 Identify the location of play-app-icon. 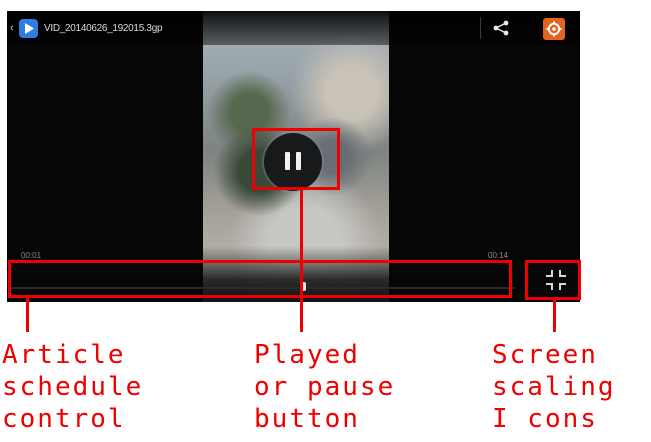
(28, 28).